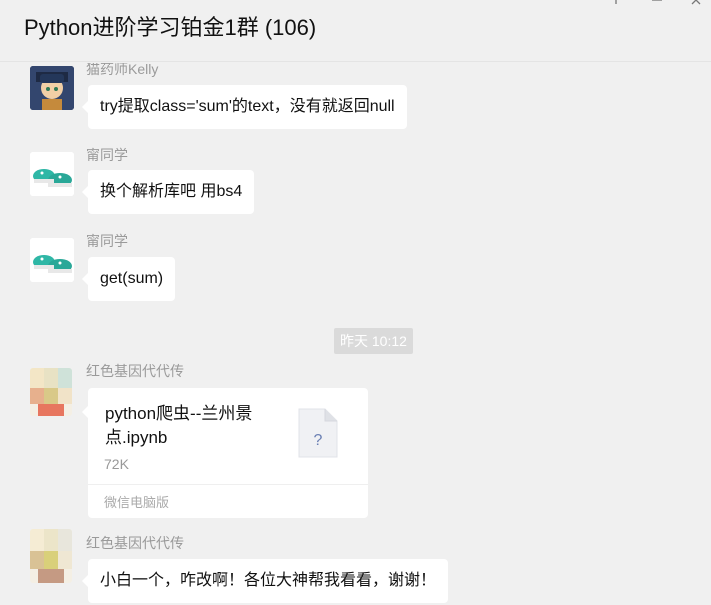 The width and height of the screenshot is (711, 605). What do you see at coordinates (137, 502) in the screenshot?
I see `file-source: 微信电脑版` at bounding box center [137, 502].